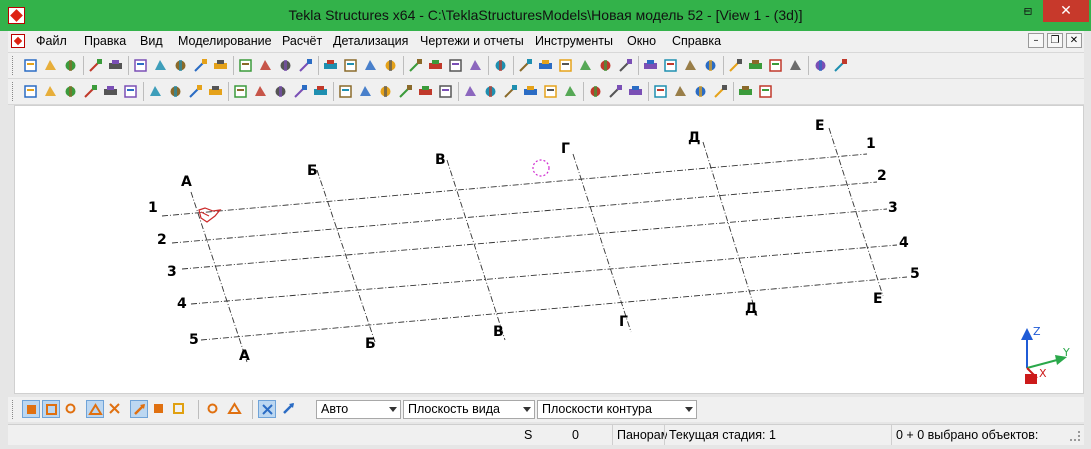 The image size is (1091, 449). What do you see at coordinates (775, 65) in the screenshot?
I see `model-icon` at bounding box center [775, 65].